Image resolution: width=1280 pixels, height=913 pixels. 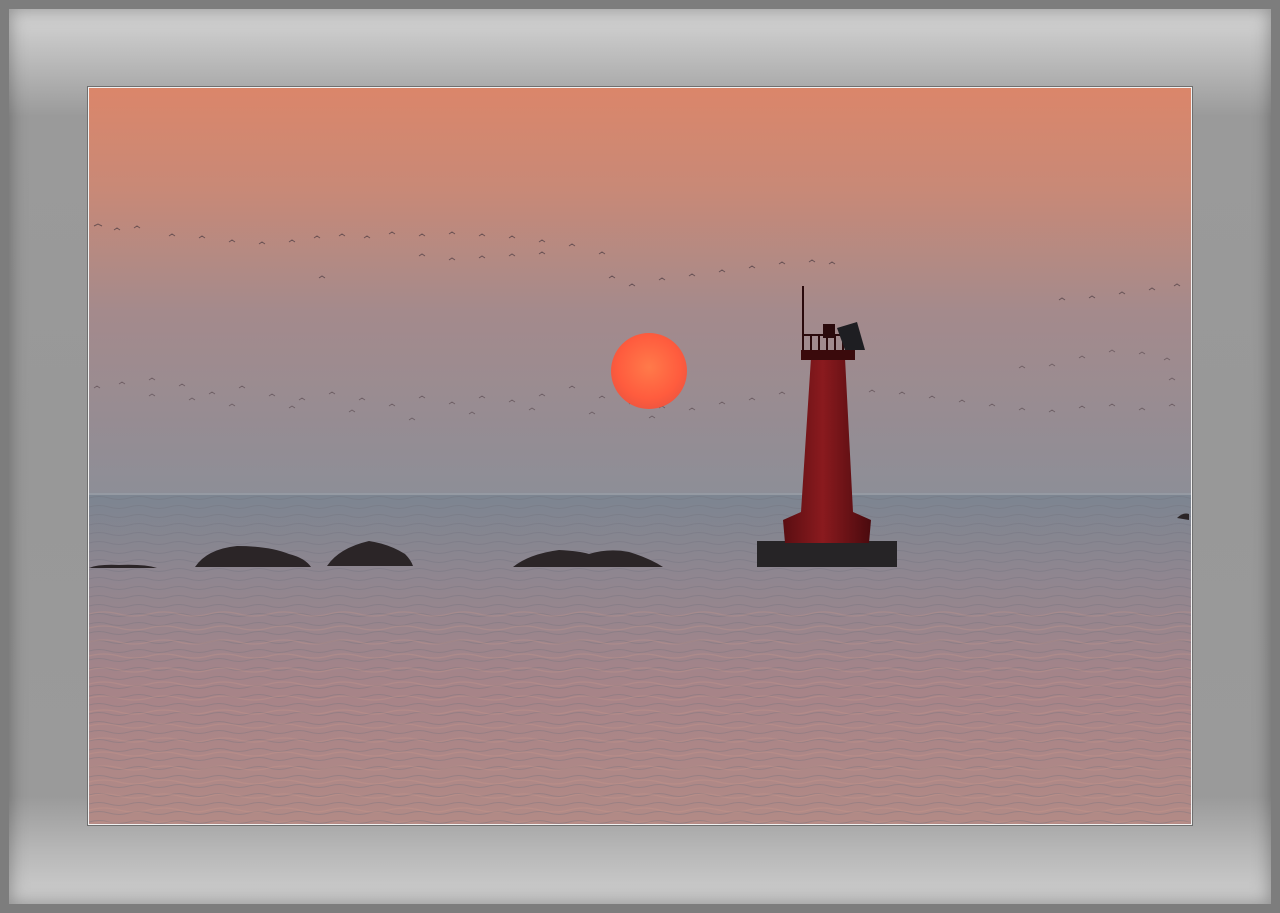 I want to click on lighthouse-gallery, so click(x=828, y=355).